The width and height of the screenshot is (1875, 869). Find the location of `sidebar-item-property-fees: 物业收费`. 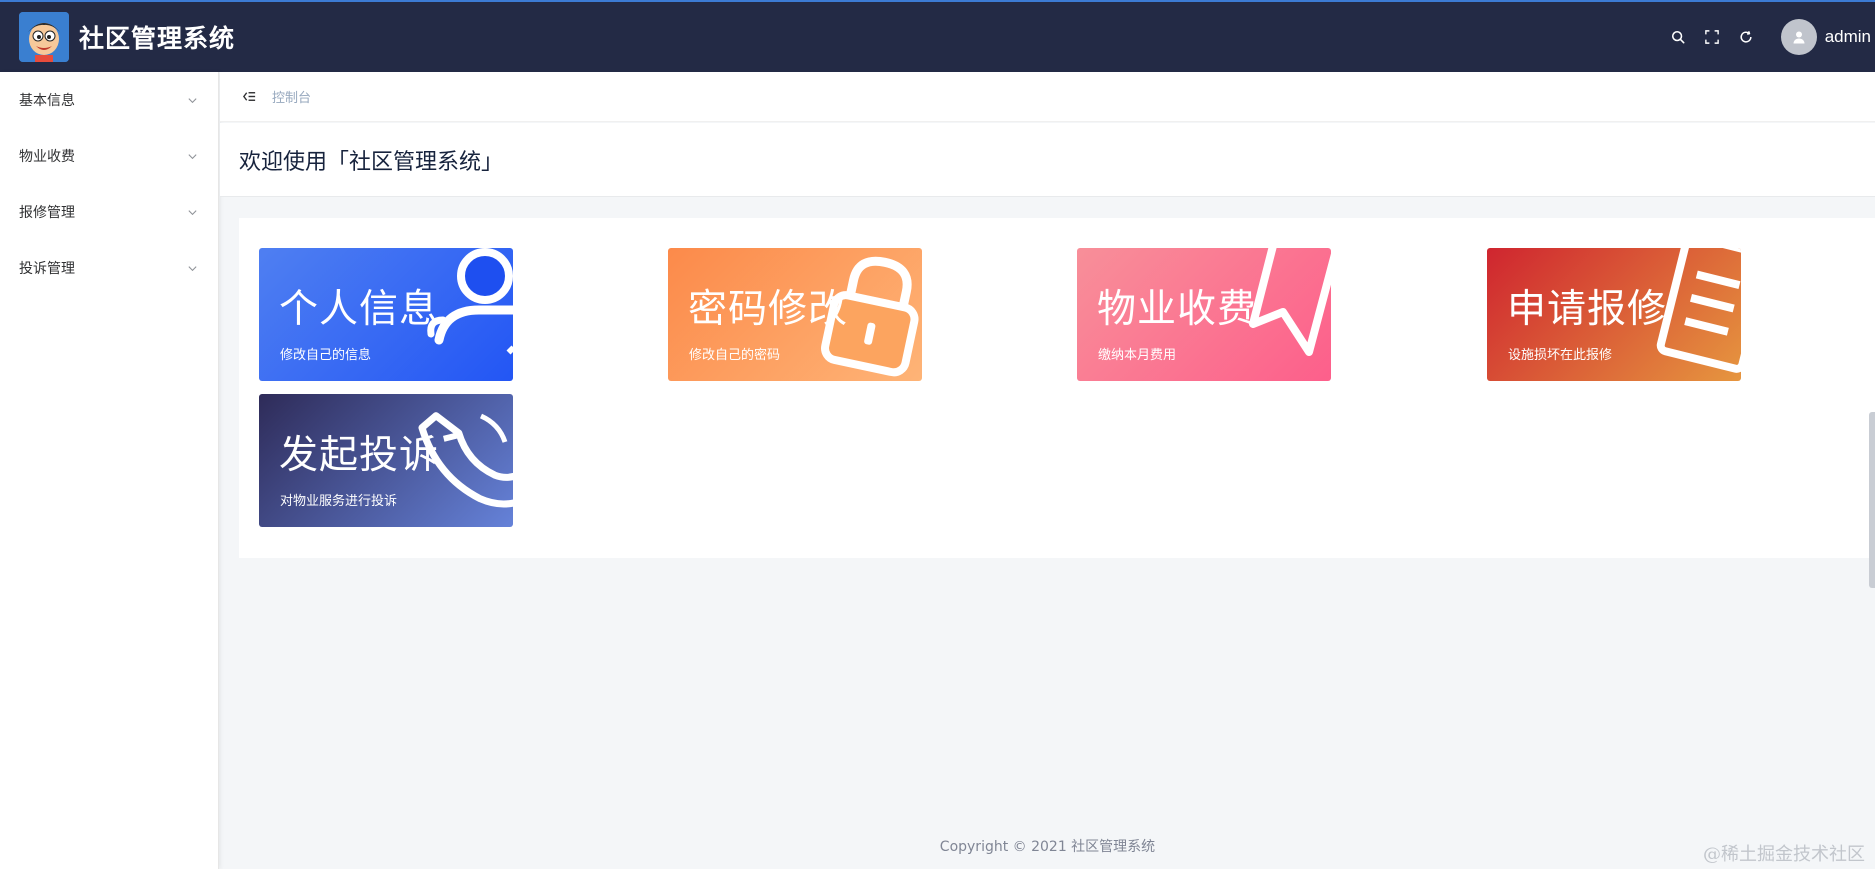

sidebar-item-property-fees: 物业收费 is located at coordinates (109, 156).